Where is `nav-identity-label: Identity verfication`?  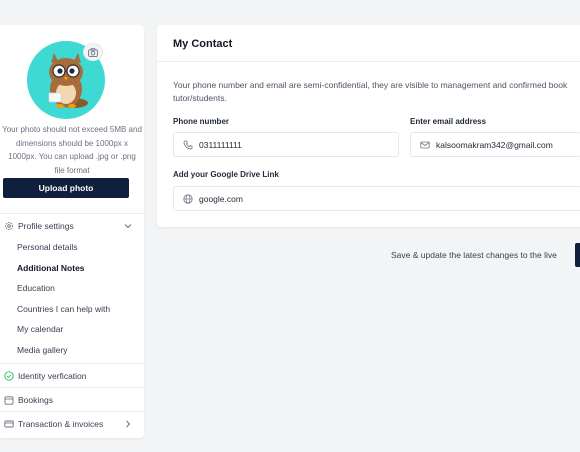
nav-identity-label: Identity verfication is located at coordinates (52, 375).